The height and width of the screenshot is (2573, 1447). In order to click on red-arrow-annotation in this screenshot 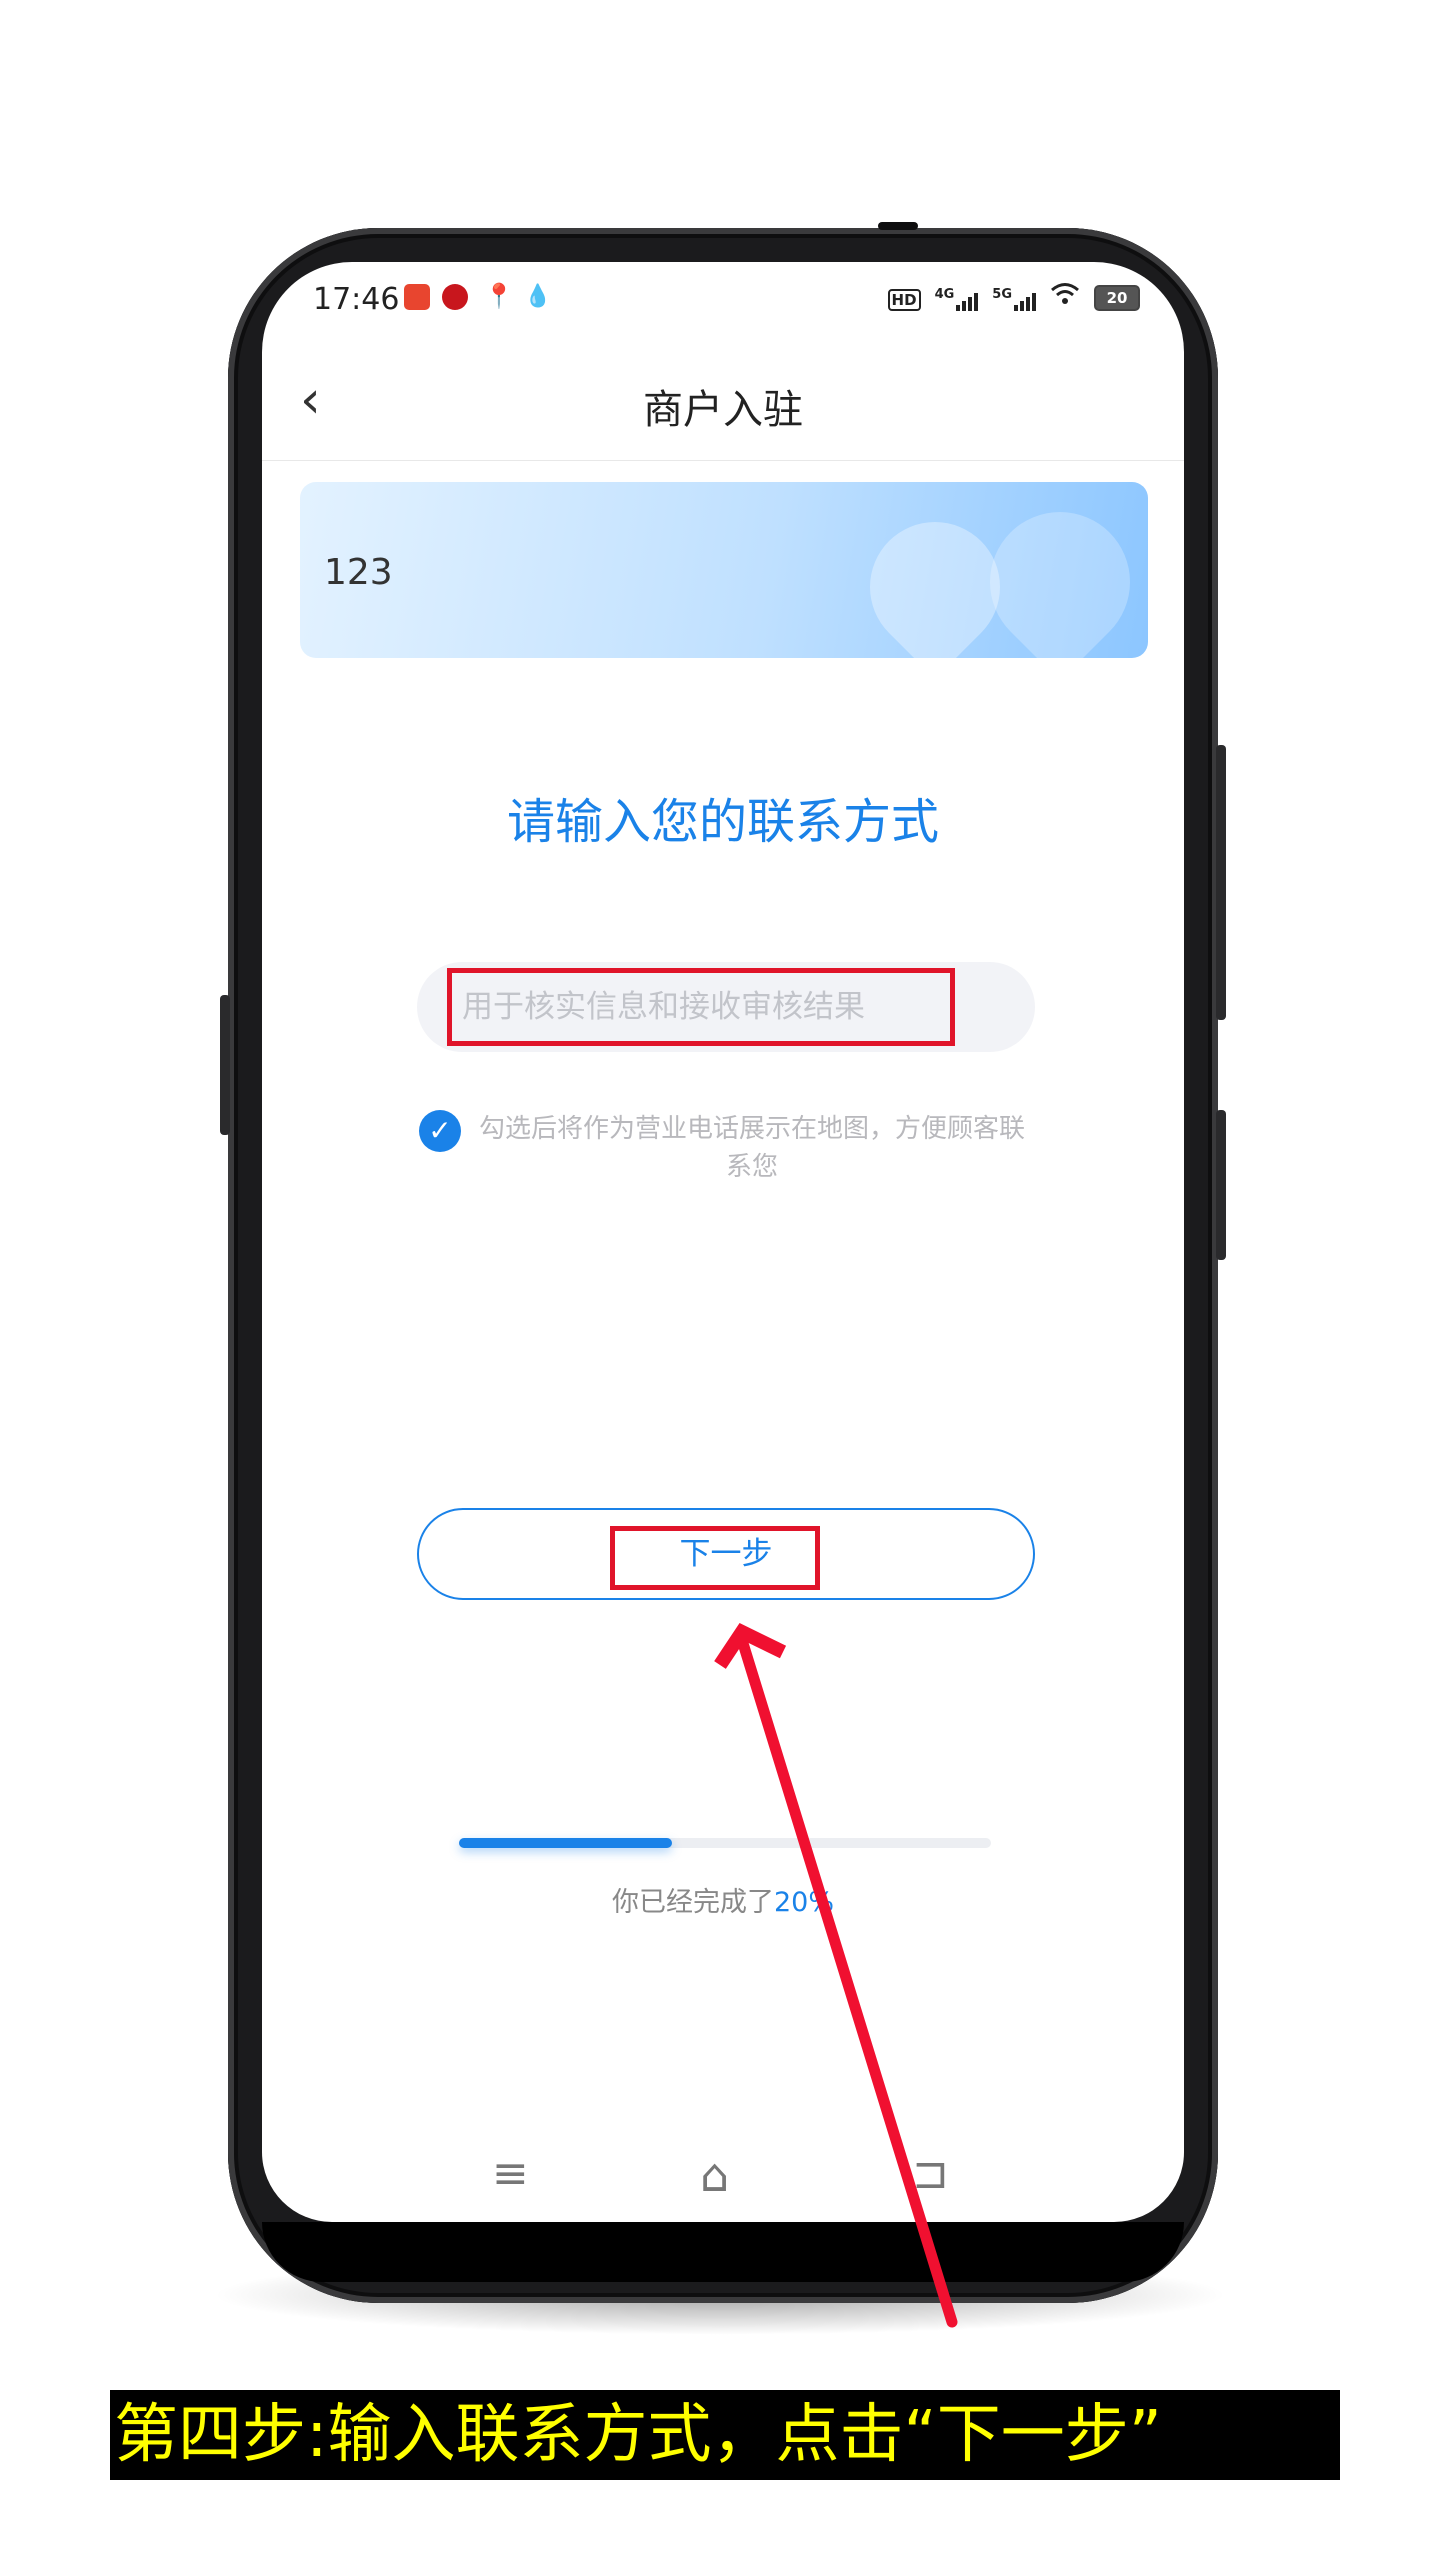, I will do `click(836, 1975)`.